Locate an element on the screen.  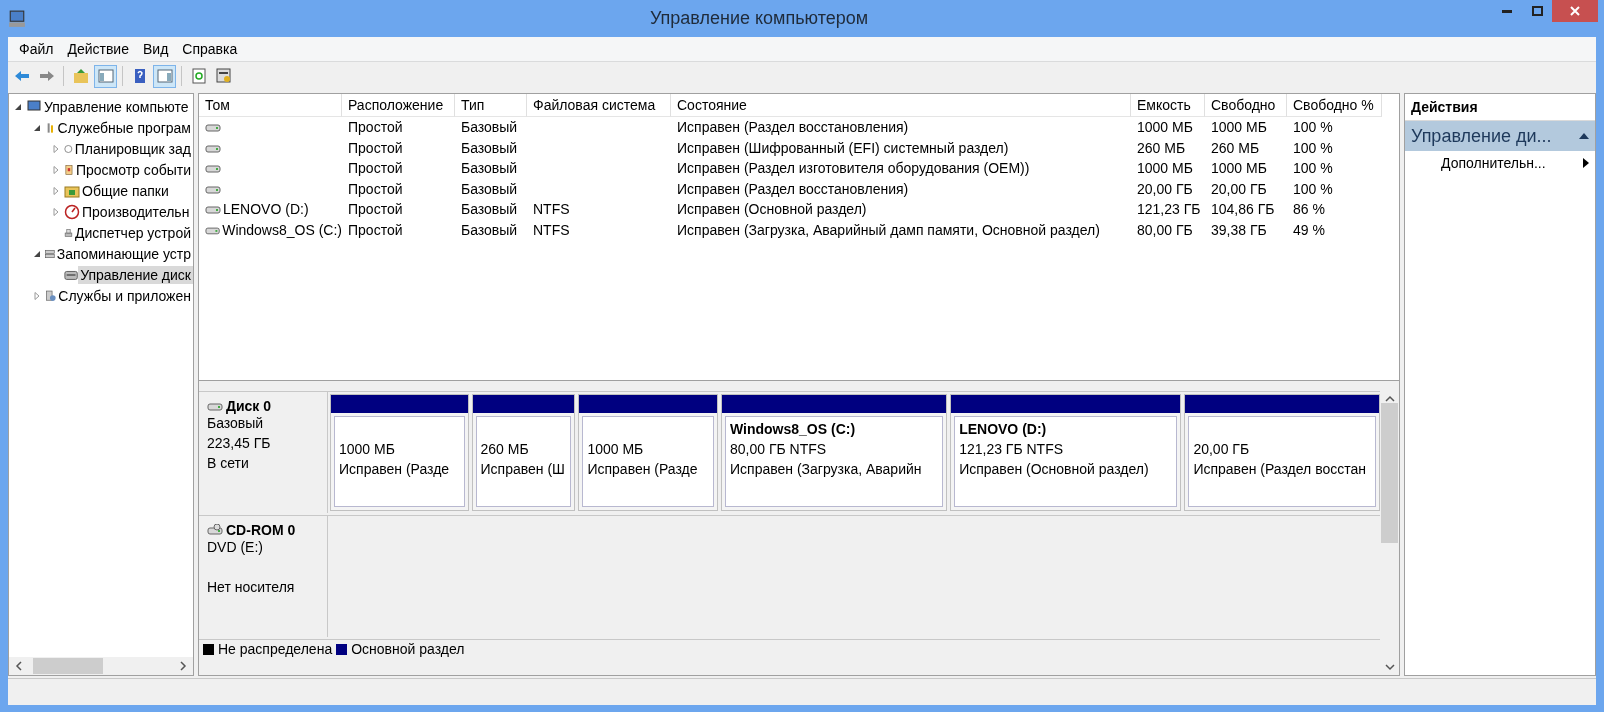
partition-title: Windows8_OS (C:) is located at coordinates (793, 430).